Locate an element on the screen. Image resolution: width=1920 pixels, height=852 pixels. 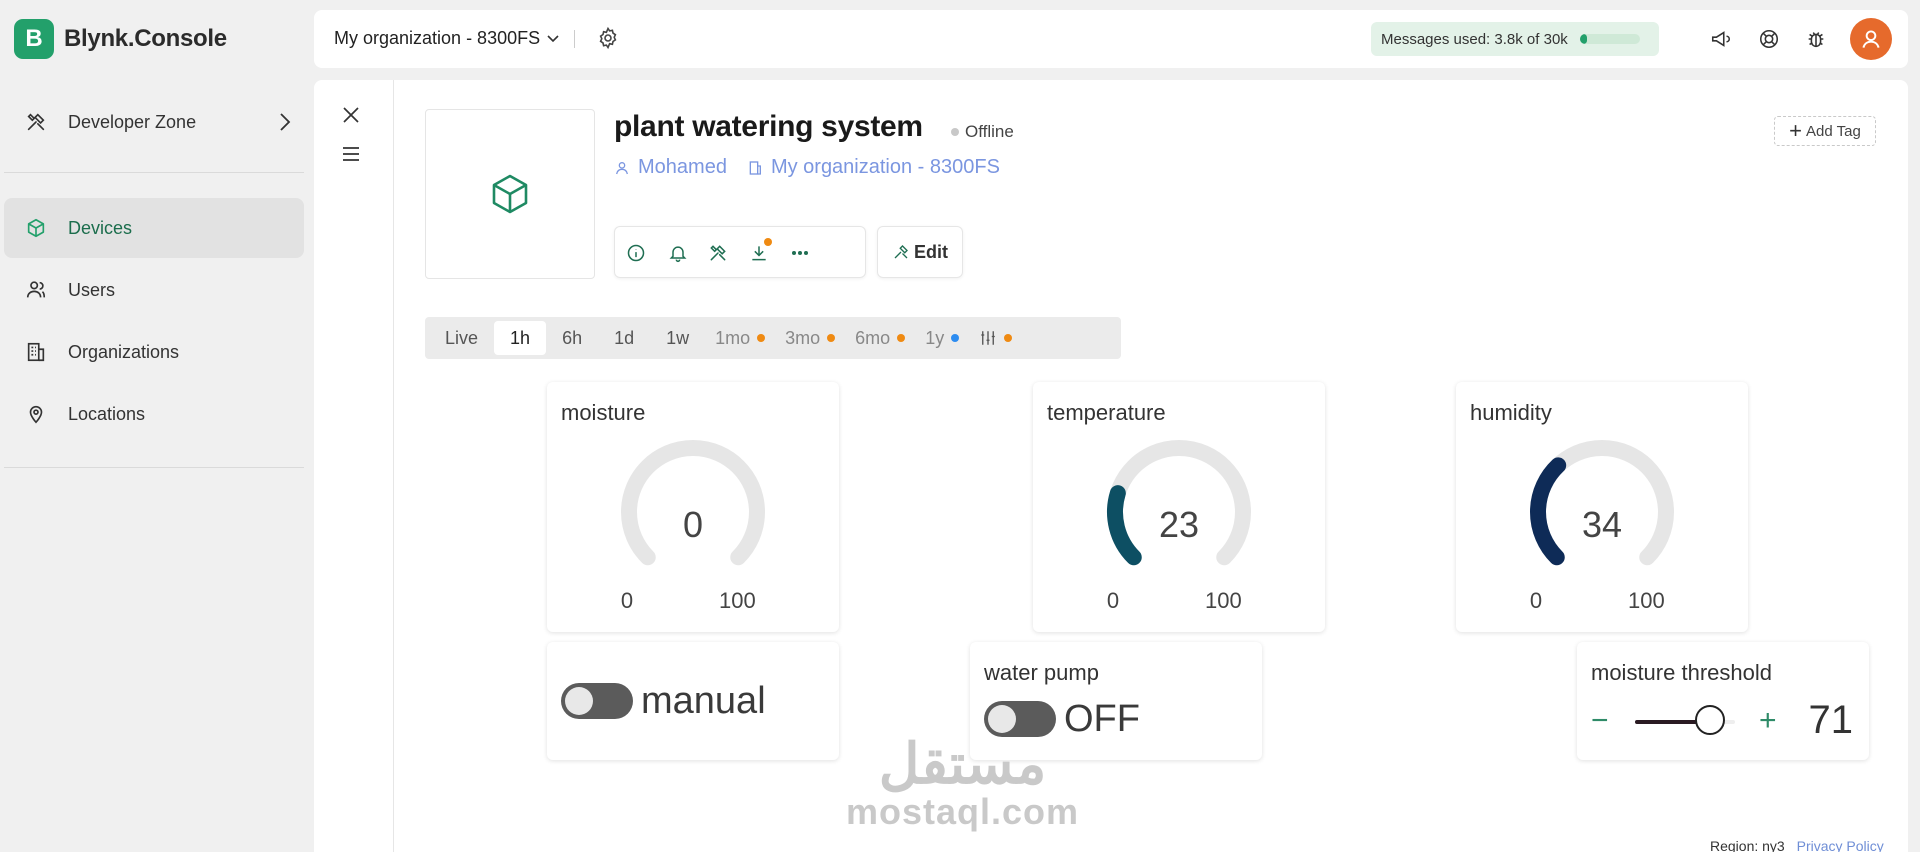
moisture-threshold-widget: moisture threshold − + 71 is located at coordinates (1723, 701).